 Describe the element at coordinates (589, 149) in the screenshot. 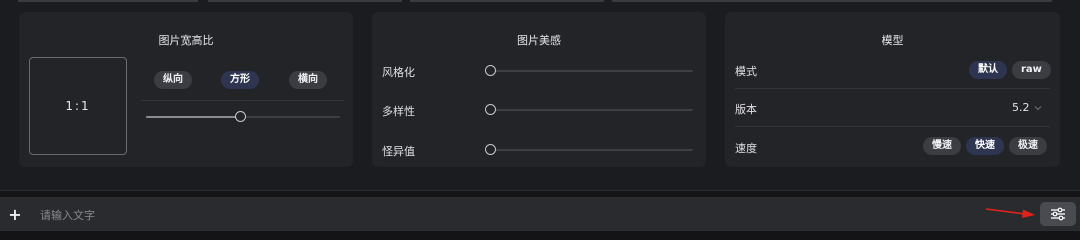

I see `weird-slider` at that location.